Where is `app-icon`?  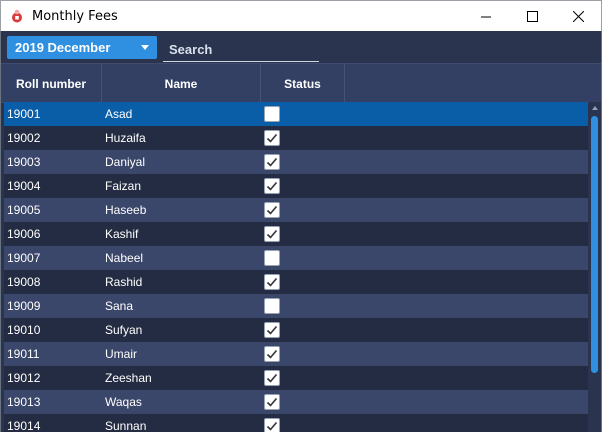
app-icon is located at coordinates (17, 16).